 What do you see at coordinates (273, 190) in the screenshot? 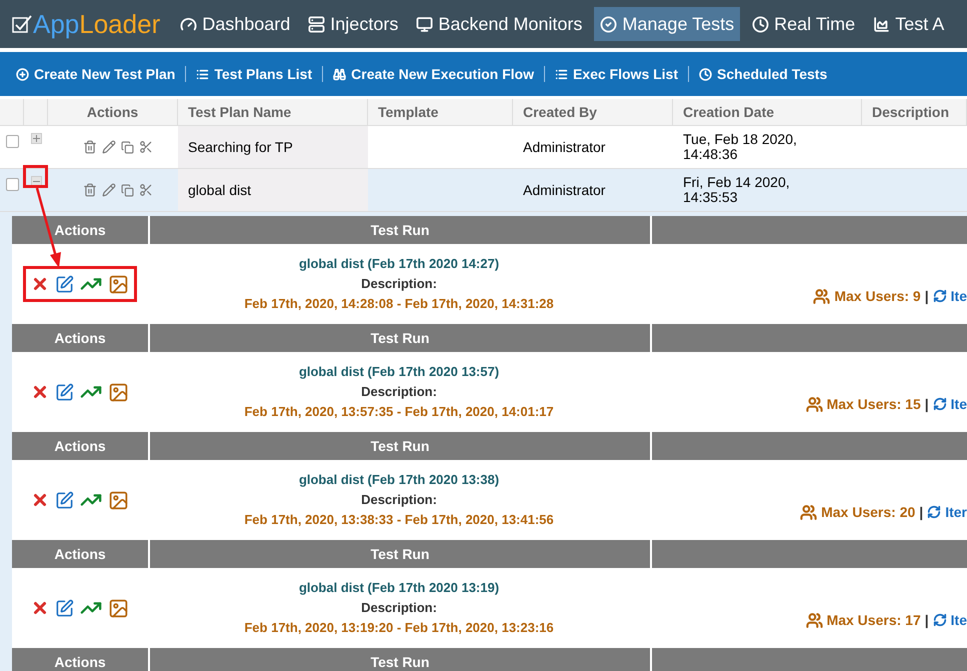
I see `table-cell: global dist` at bounding box center [273, 190].